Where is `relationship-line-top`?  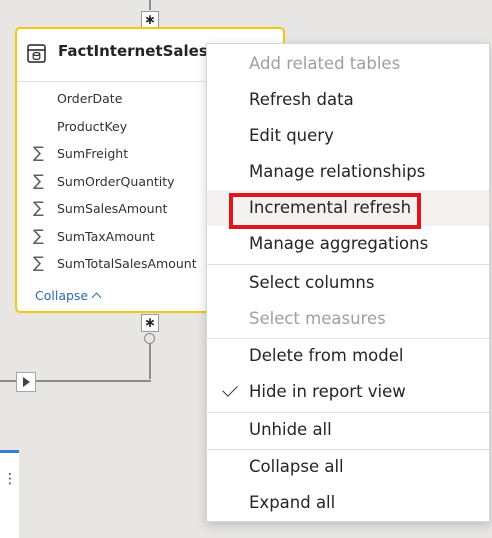 relationship-line-top is located at coordinates (150, 5).